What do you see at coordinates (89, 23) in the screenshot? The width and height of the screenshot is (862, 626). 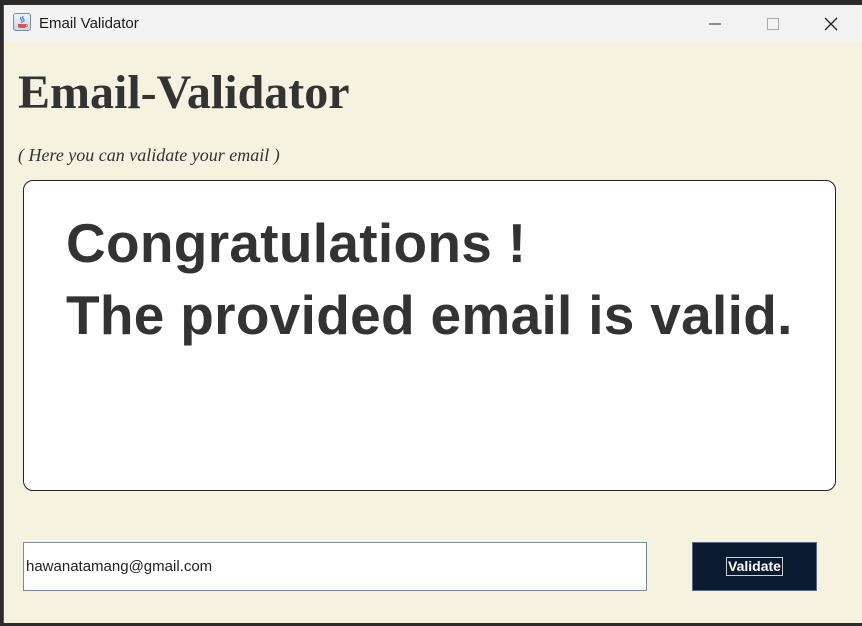 I see `window-title: Email Validator` at bounding box center [89, 23].